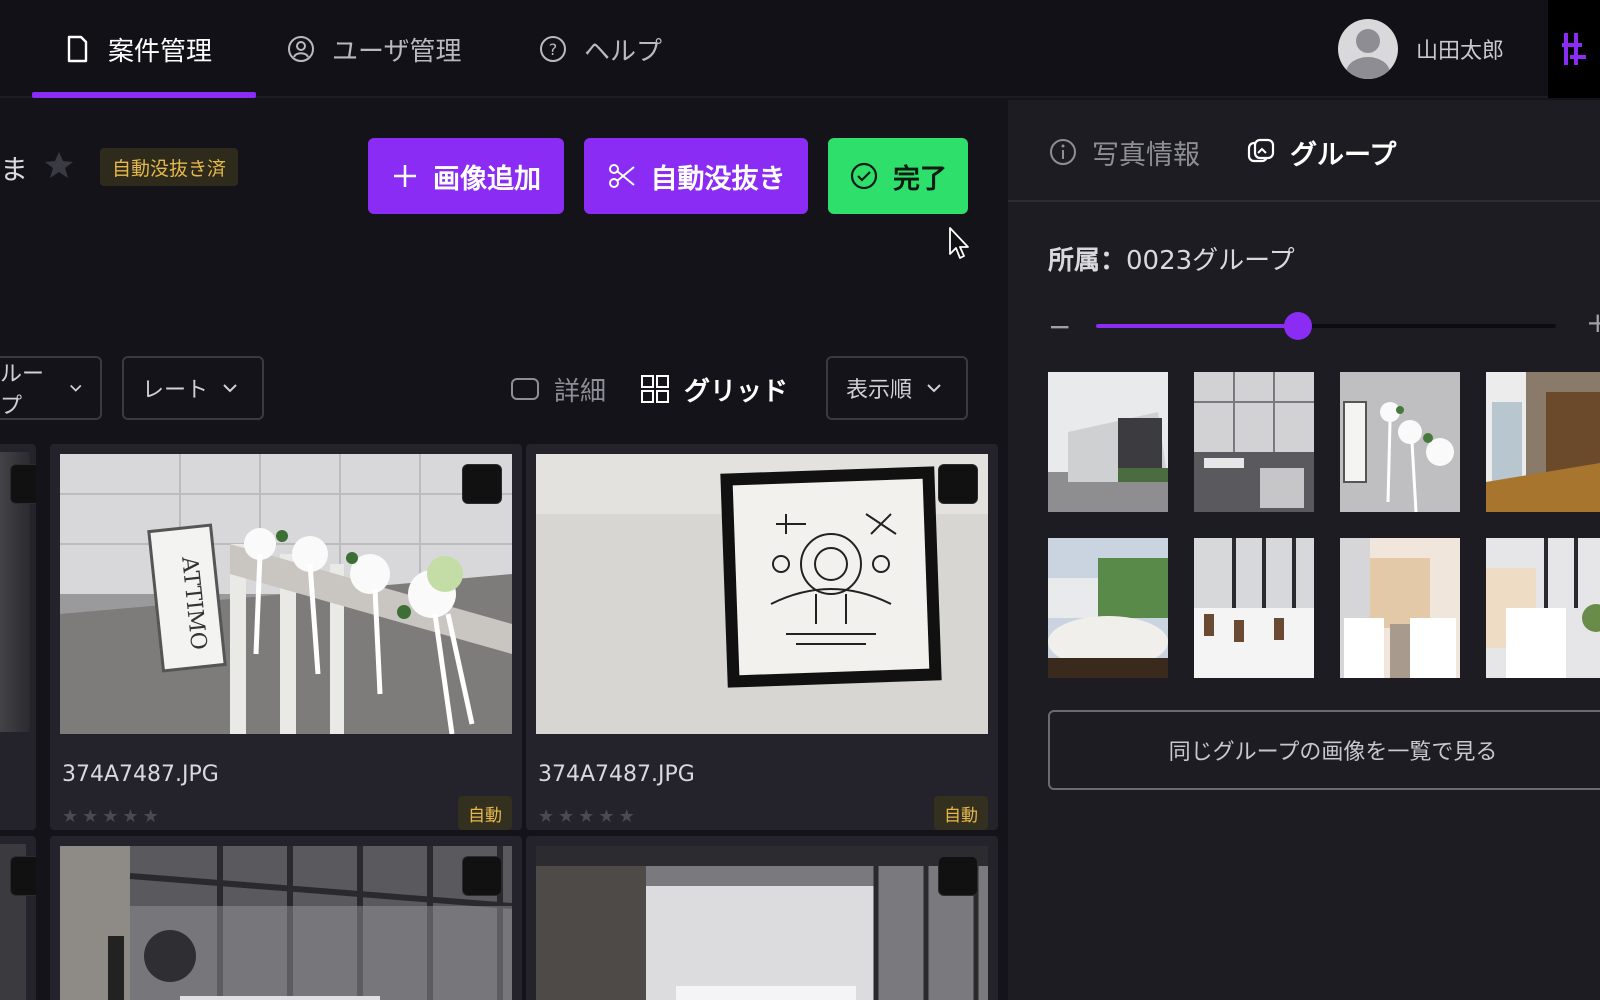 The image size is (1600, 1000). I want to click on complete-button: 完了, so click(898, 176).